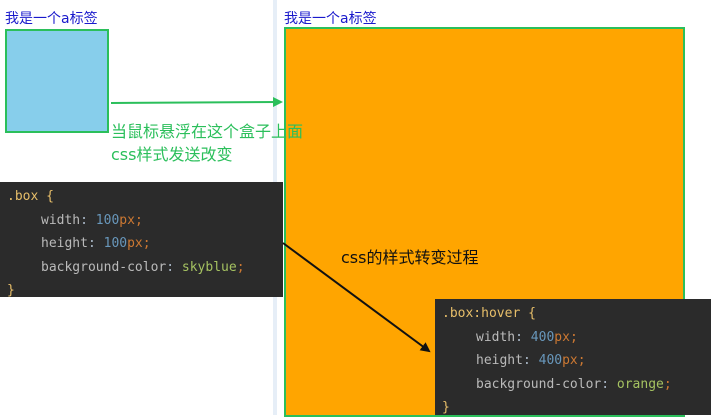  What do you see at coordinates (356, 297) in the screenshot?
I see `transition-arrow` at bounding box center [356, 297].